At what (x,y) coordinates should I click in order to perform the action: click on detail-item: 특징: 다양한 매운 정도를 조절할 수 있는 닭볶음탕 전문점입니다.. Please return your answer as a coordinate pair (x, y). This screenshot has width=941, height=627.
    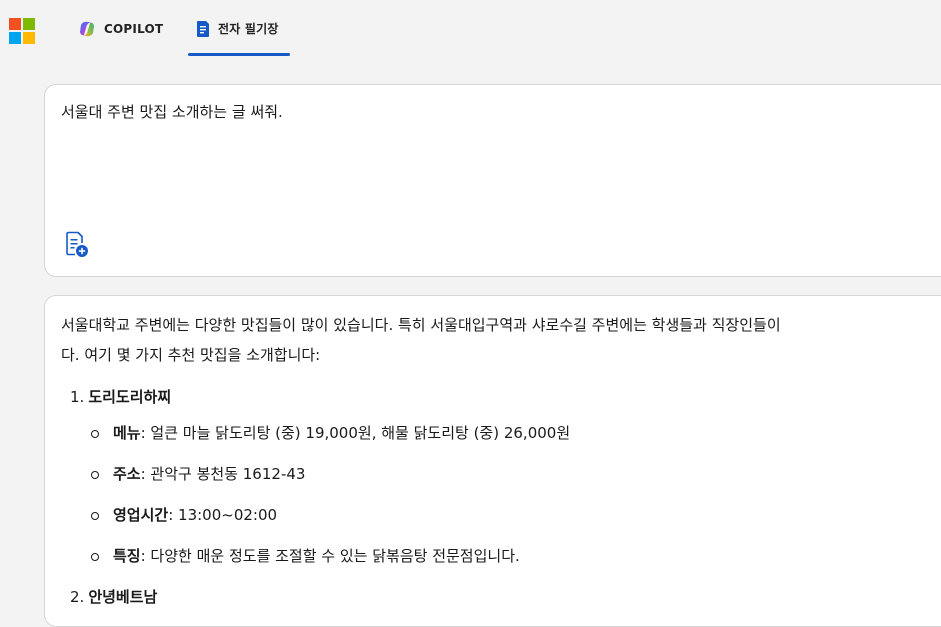
    Looking at the image, I should click on (516, 556).